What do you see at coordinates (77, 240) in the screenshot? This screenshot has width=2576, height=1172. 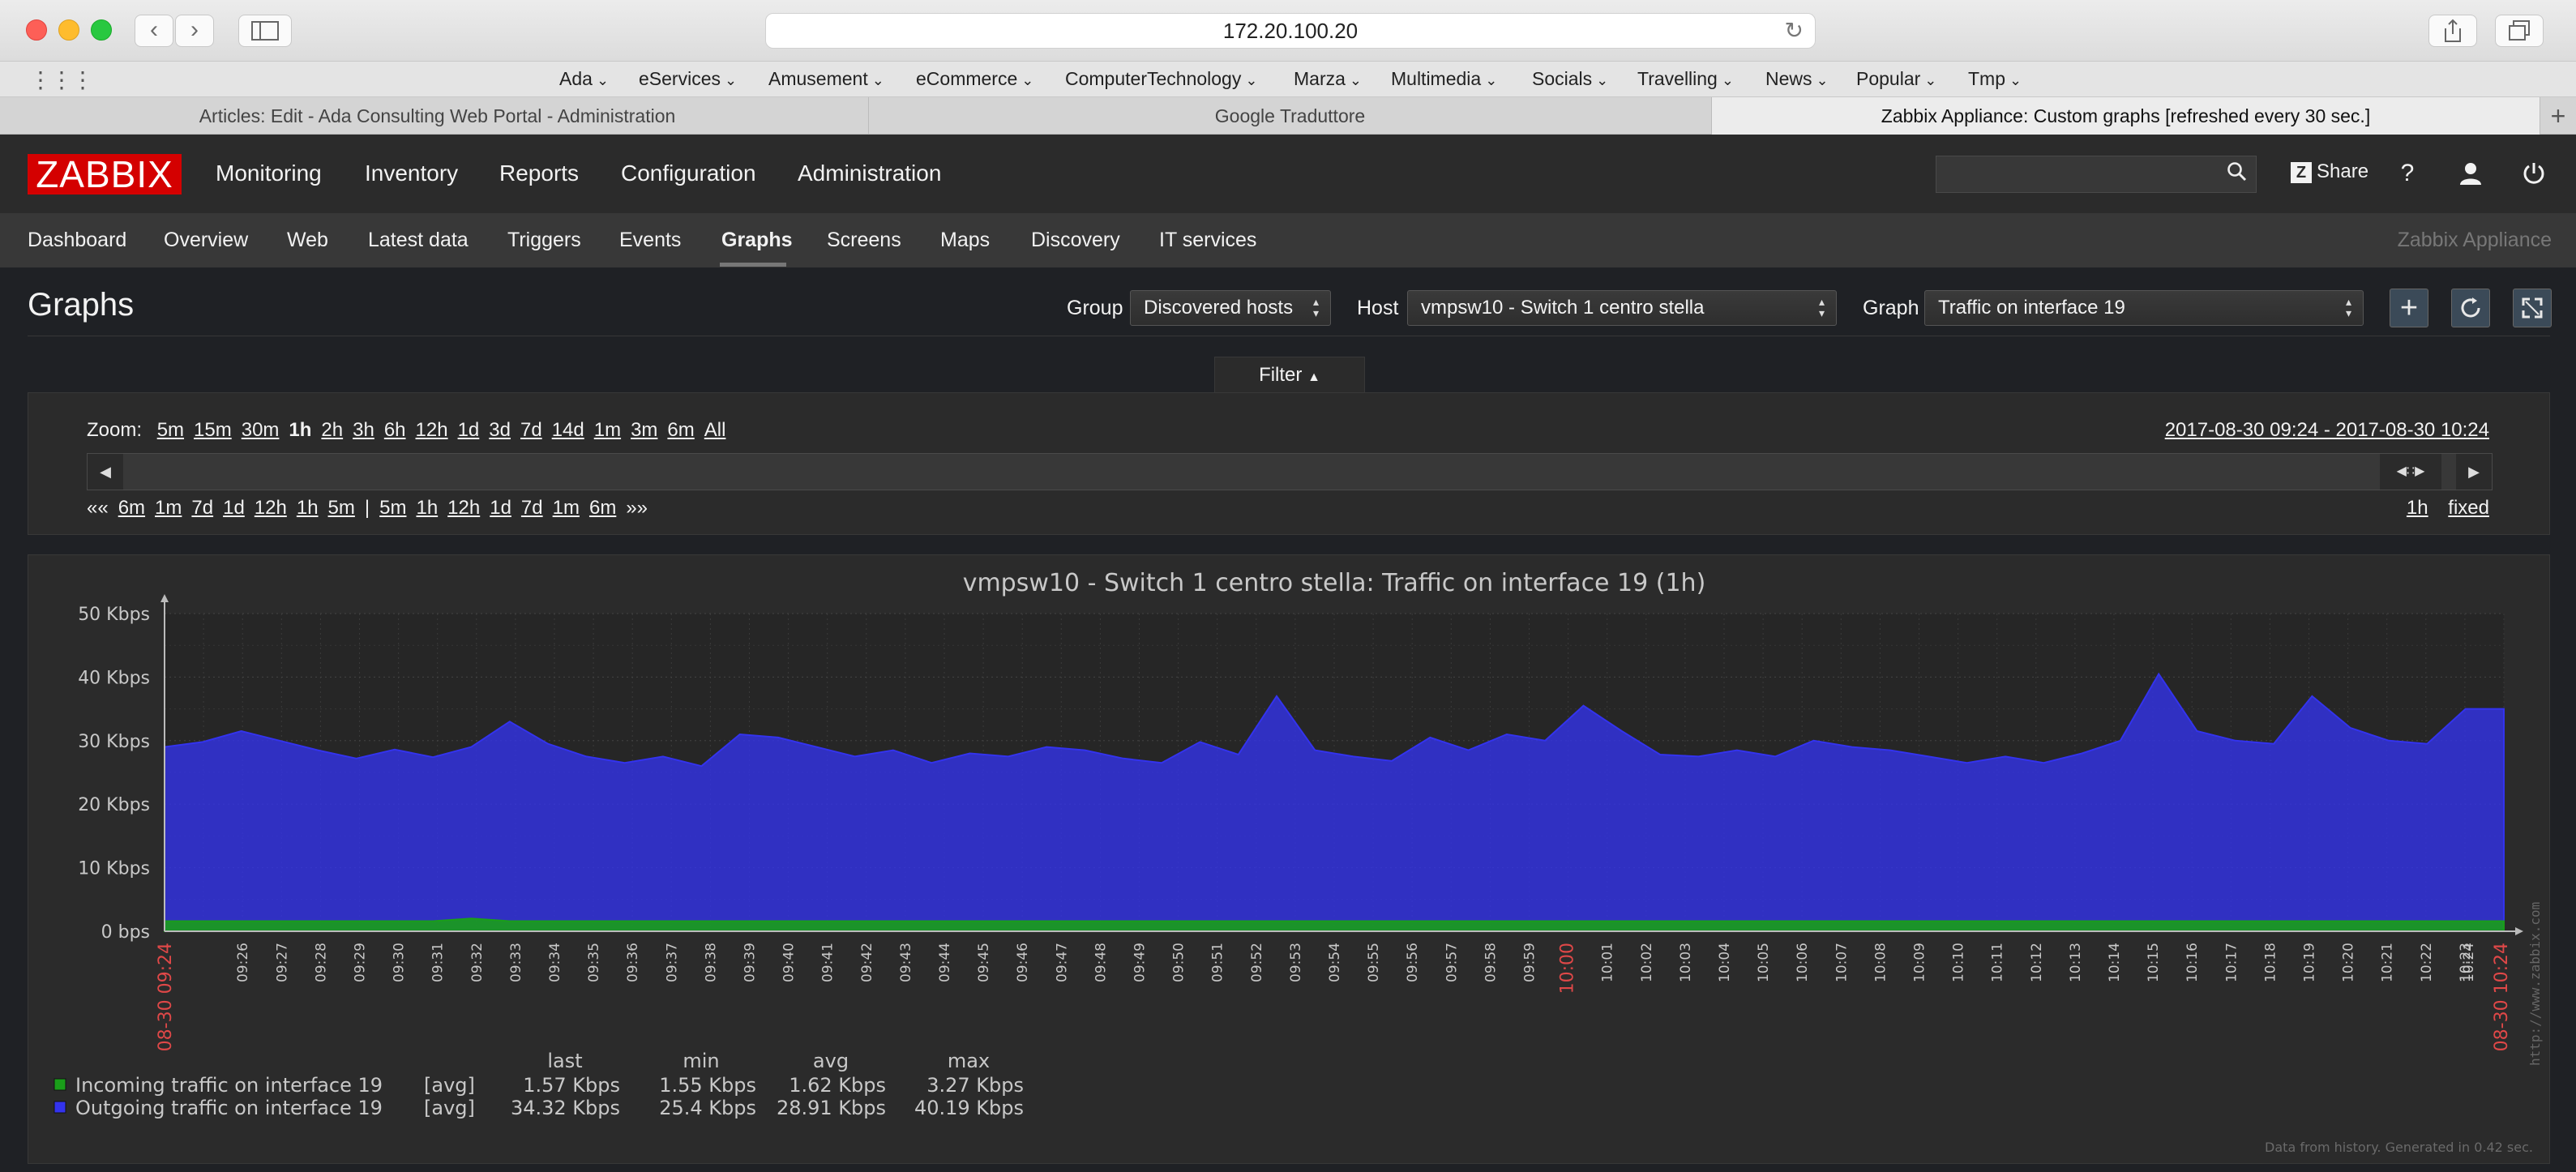 I see `subnav-dashboard: Dashboard` at bounding box center [77, 240].